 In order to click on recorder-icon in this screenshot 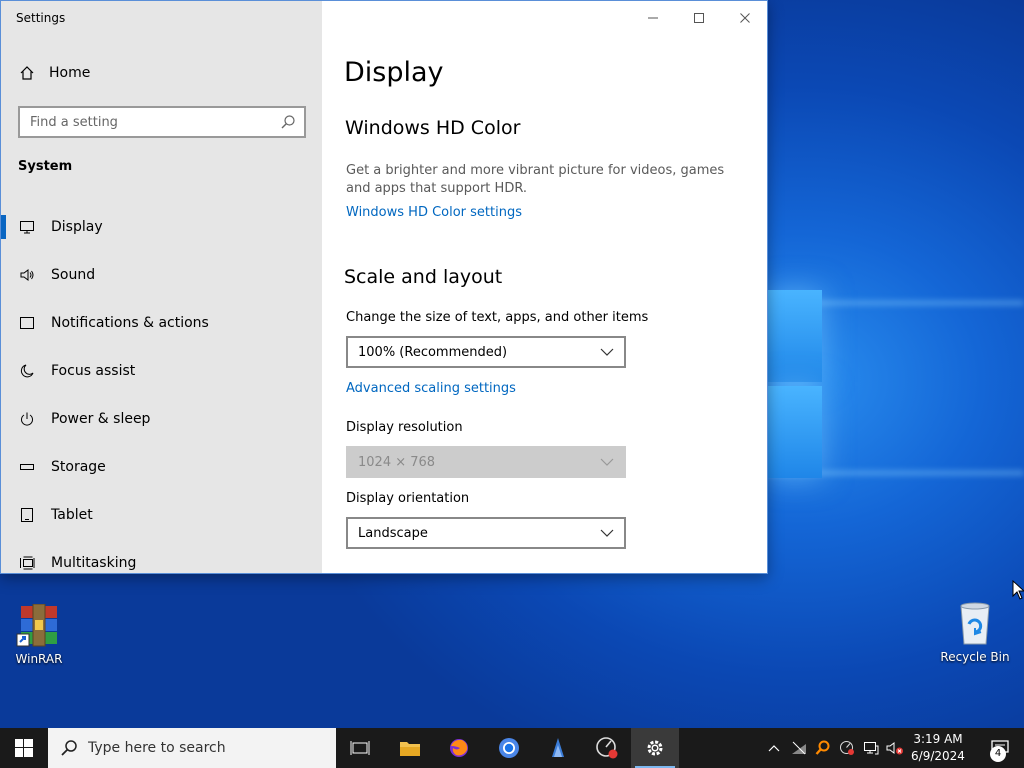, I will do `click(607, 748)`.